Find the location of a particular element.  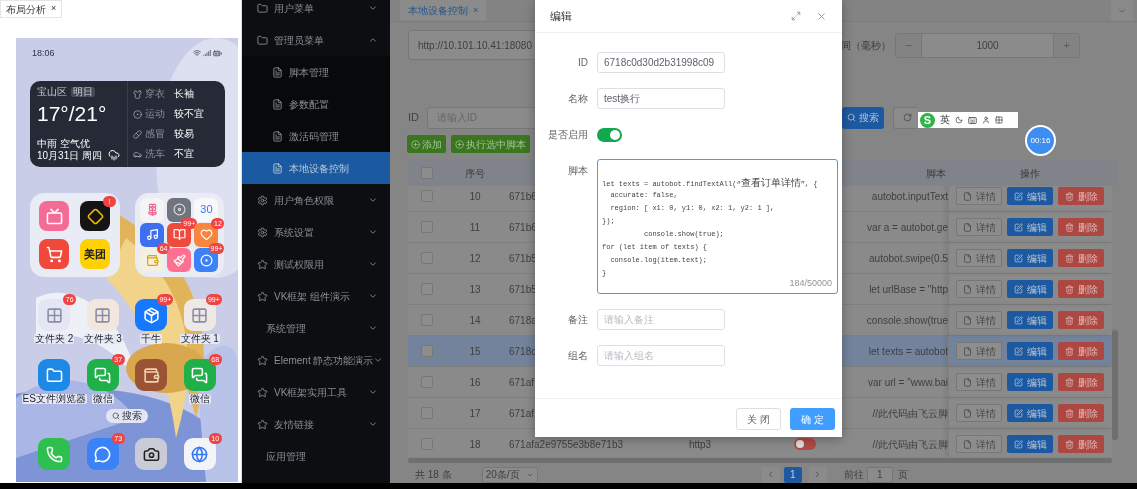

dialog-title: 编辑 is located at coordinates (561, 16).